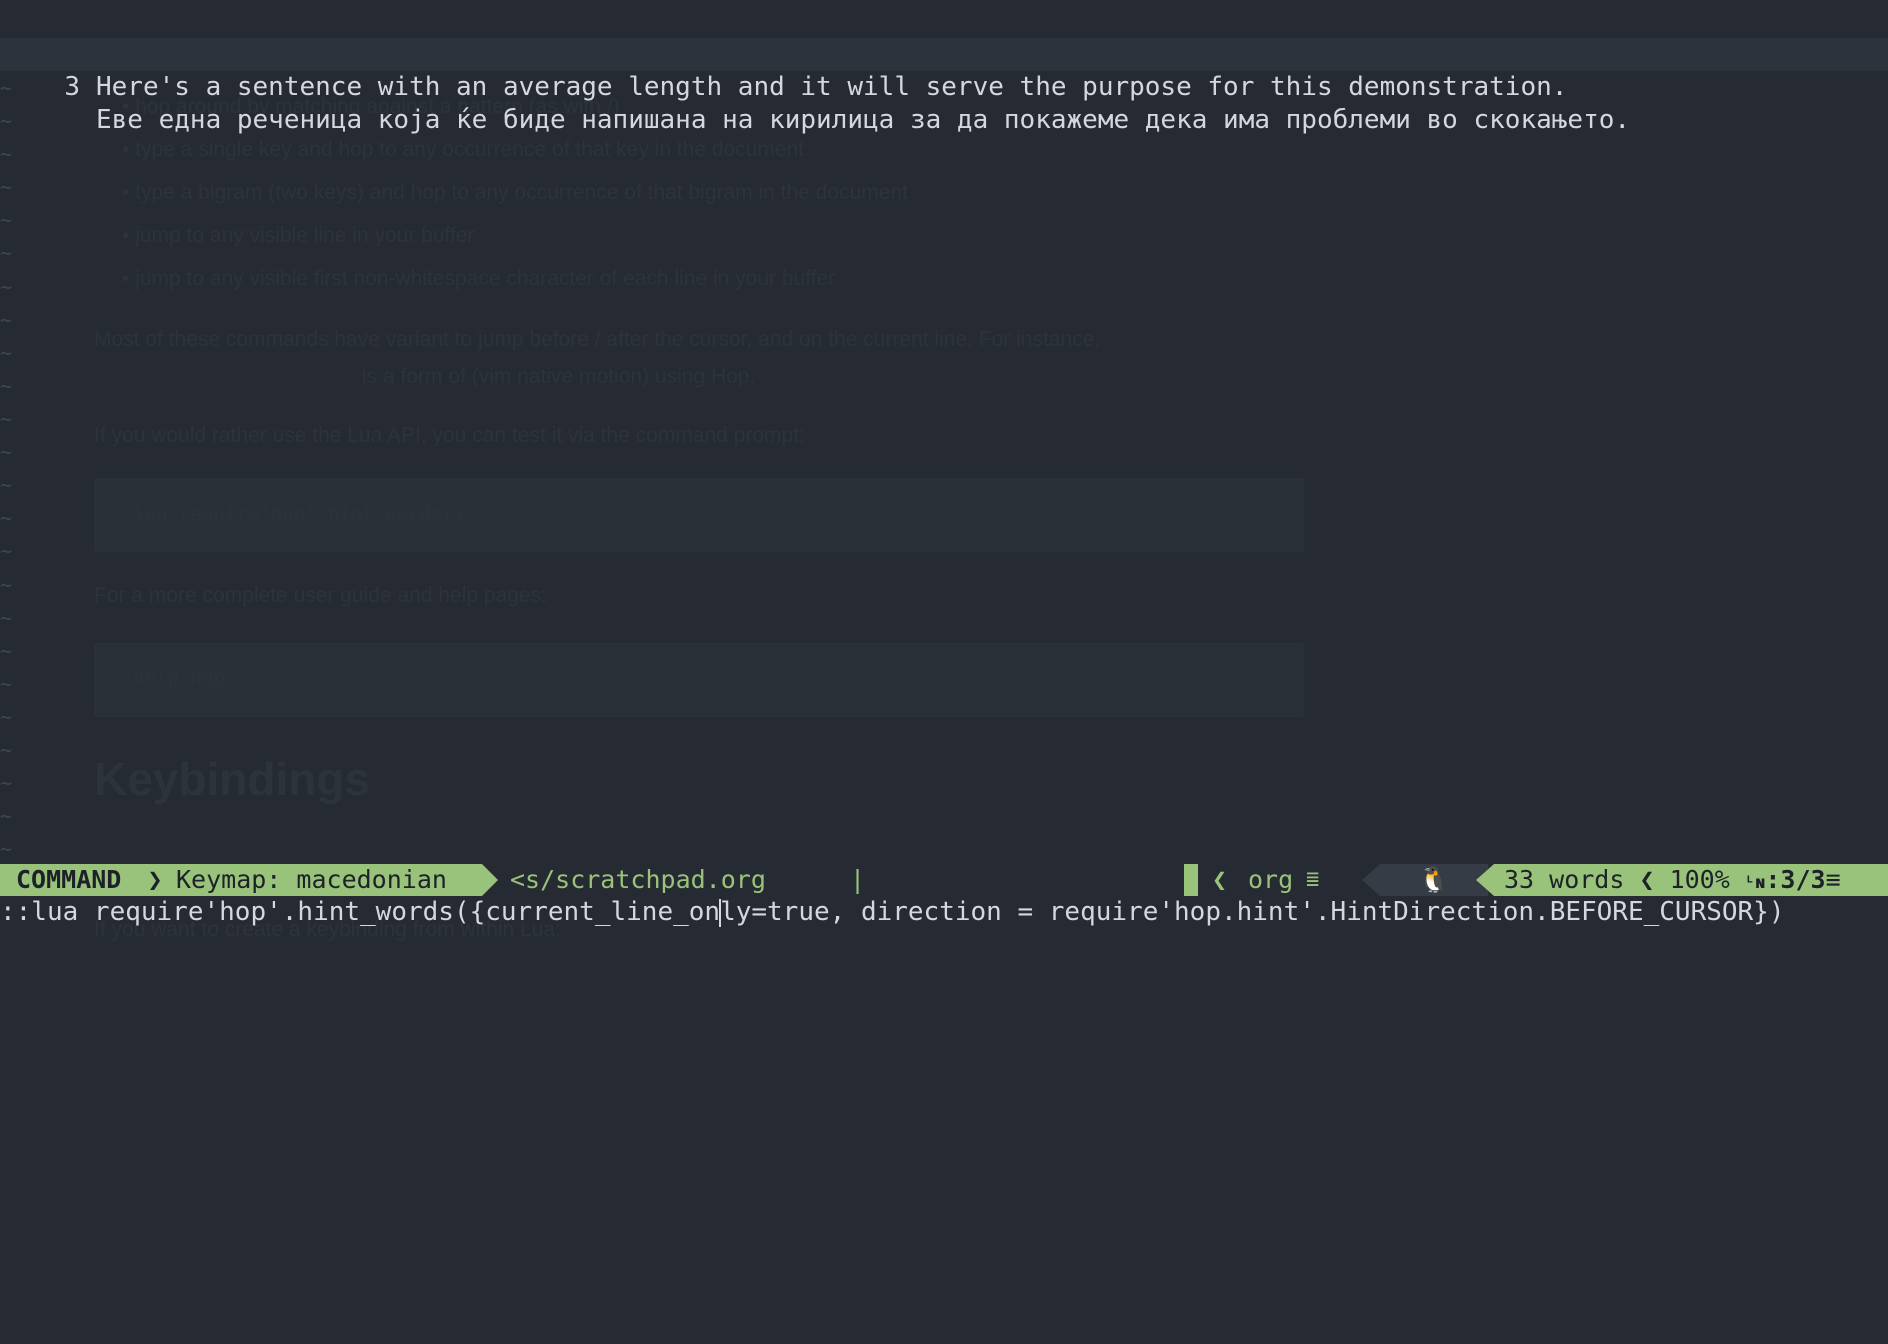  Describe the element at coordinates (73, 880) in the screenshot. I see `mode-indicator: COMMAND` at that location.